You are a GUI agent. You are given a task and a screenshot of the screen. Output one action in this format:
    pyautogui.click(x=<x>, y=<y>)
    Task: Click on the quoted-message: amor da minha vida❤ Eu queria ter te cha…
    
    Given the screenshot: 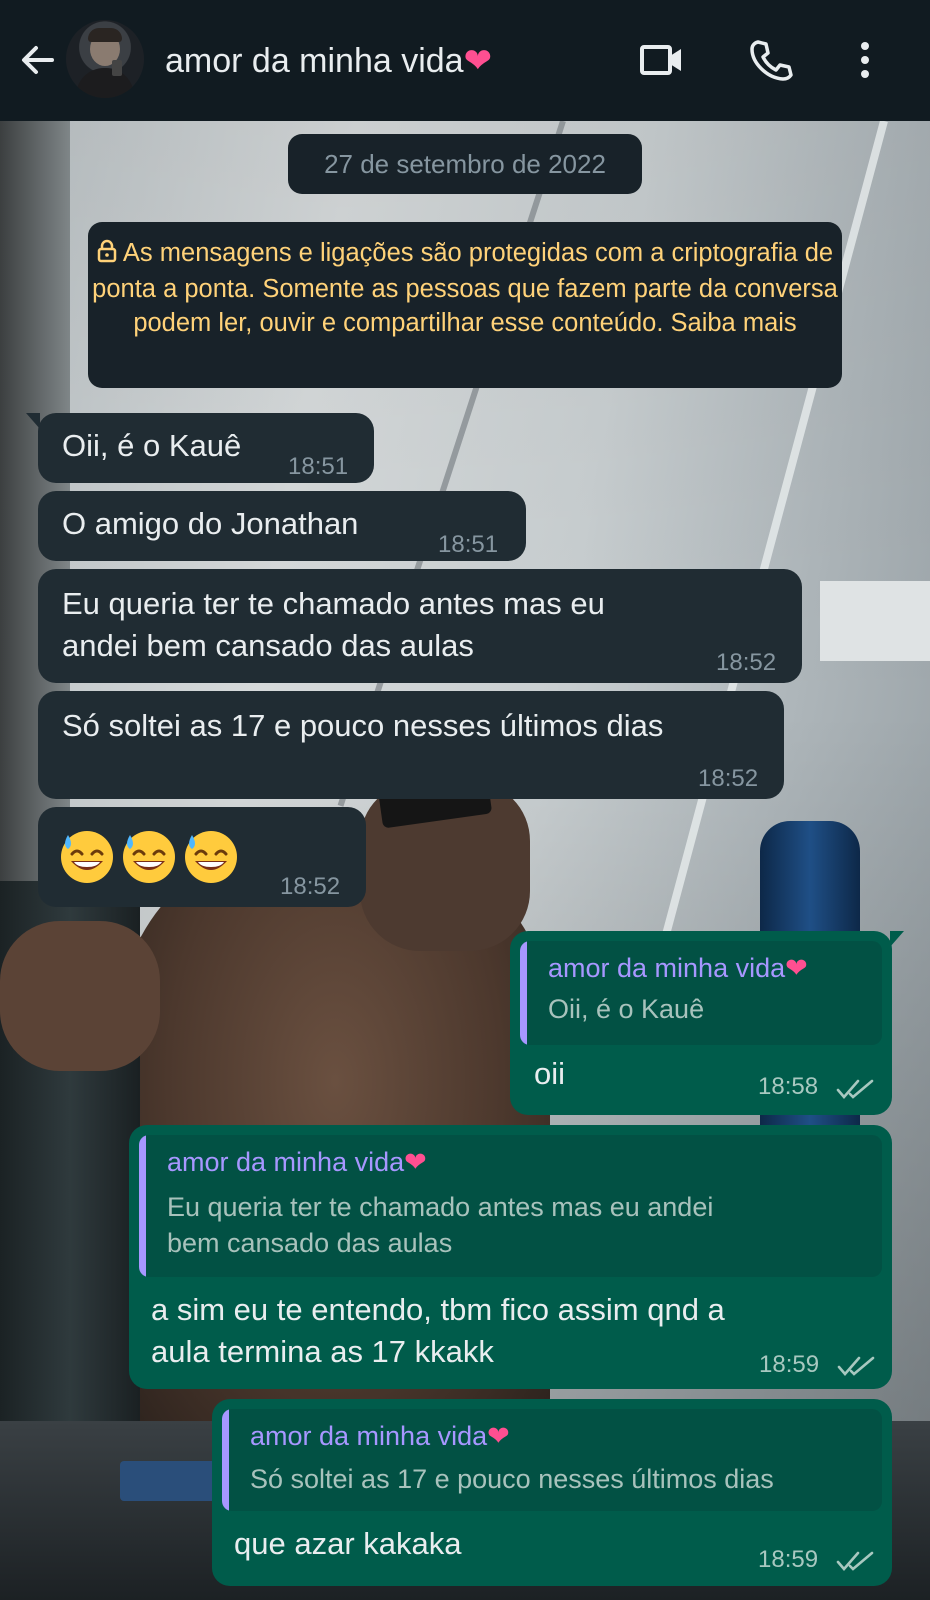 What is the action you would take?
    pyautogui.click(x=510, y=1206)
    